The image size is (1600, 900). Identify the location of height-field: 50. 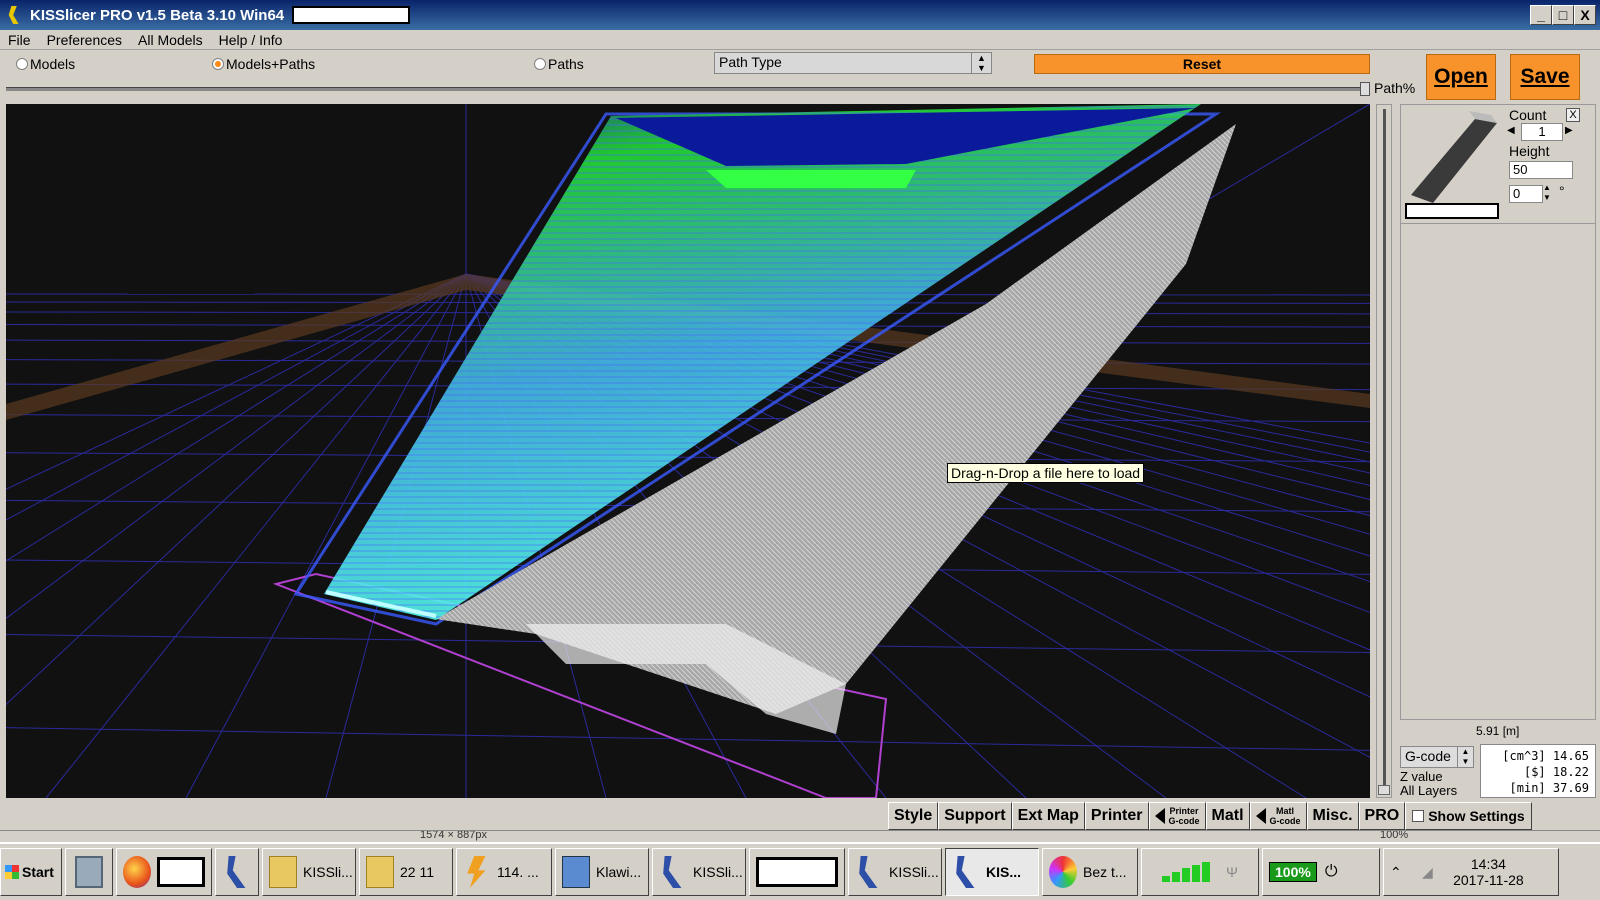
(1541, 170).